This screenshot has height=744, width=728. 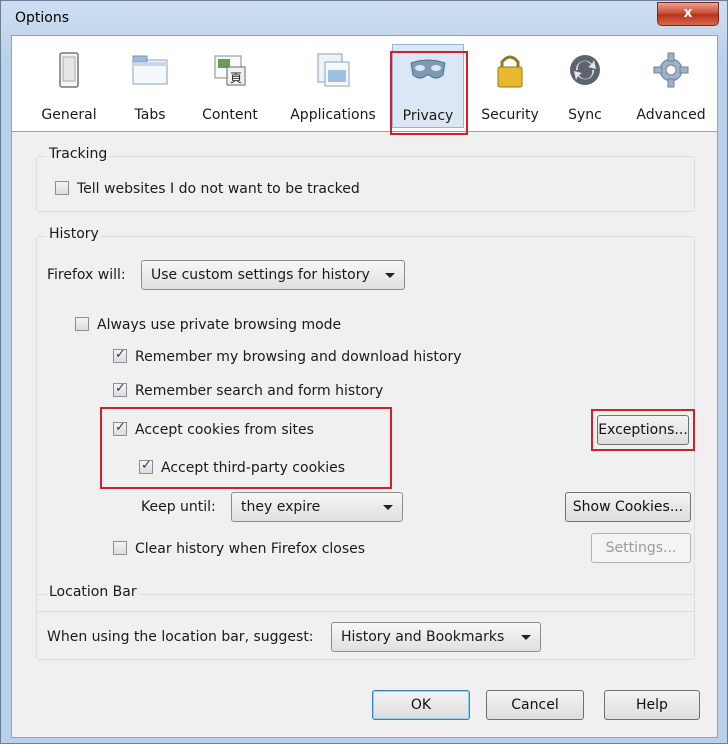 I want to click on ok-button: OK, so click(x=421, y=705).